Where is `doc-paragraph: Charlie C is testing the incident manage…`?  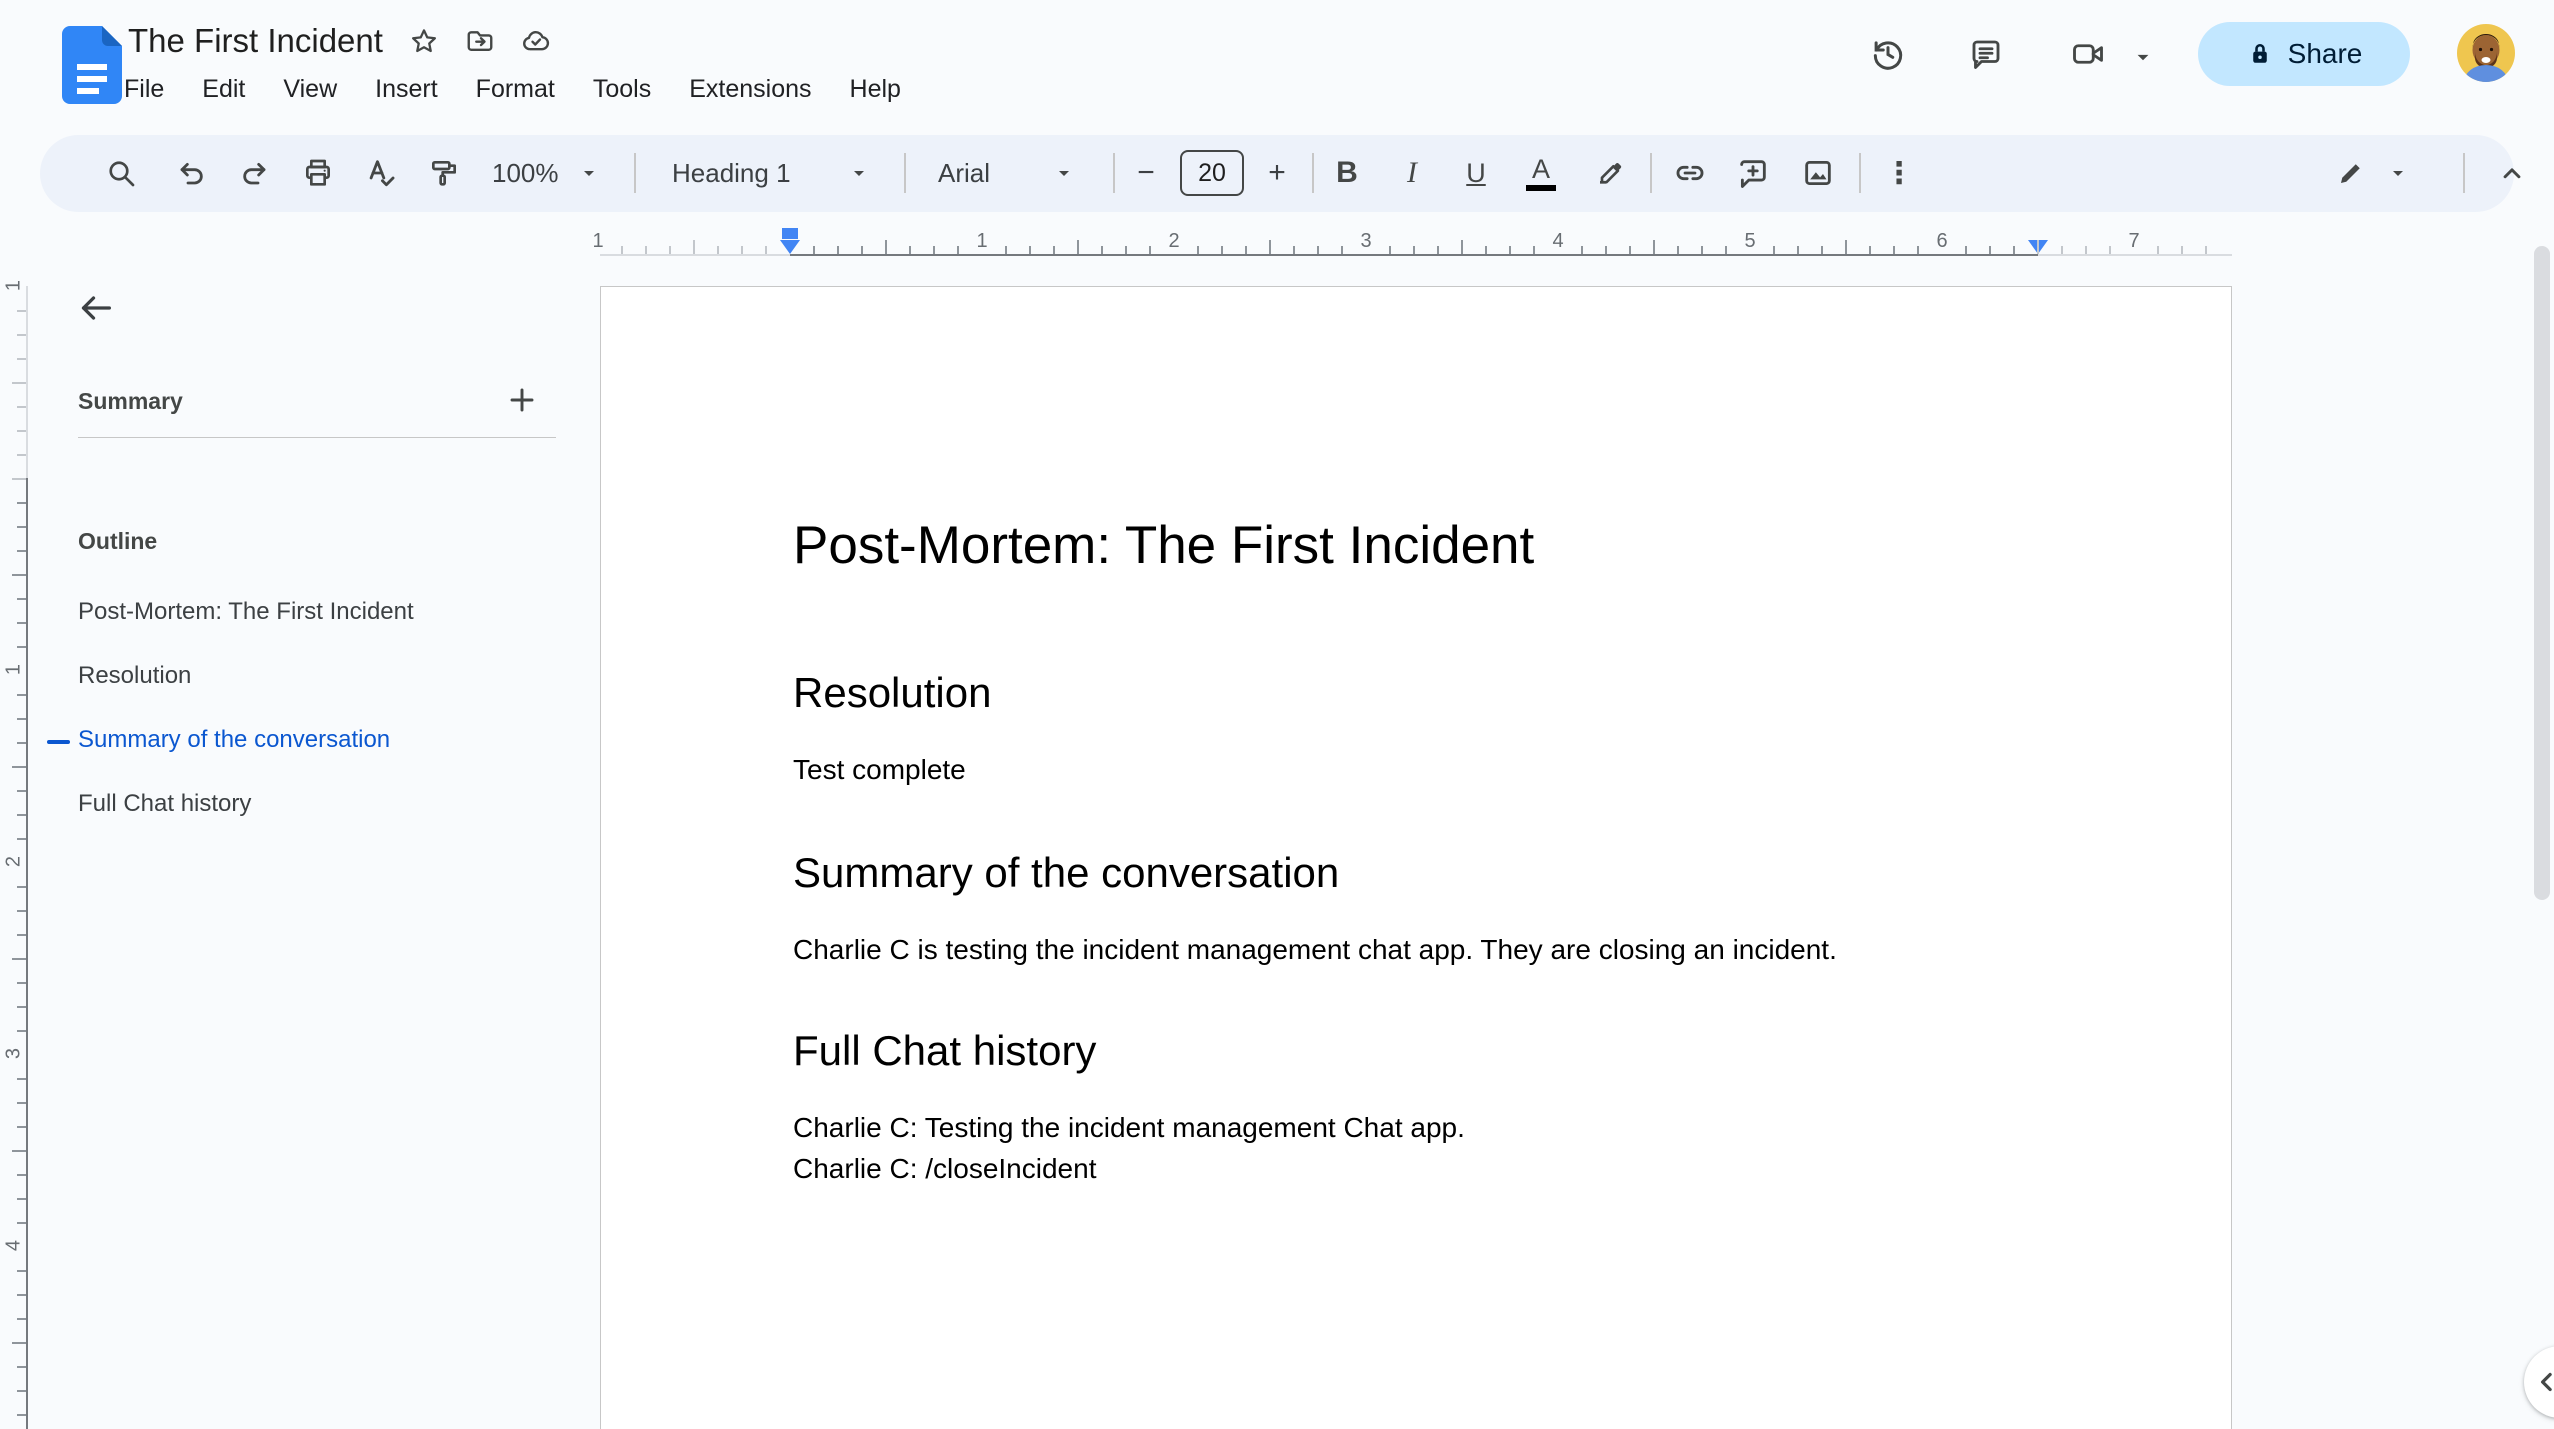 doc-paragraph: Charlie C is testing the incident manage… is located at coordinates (1315, 949).